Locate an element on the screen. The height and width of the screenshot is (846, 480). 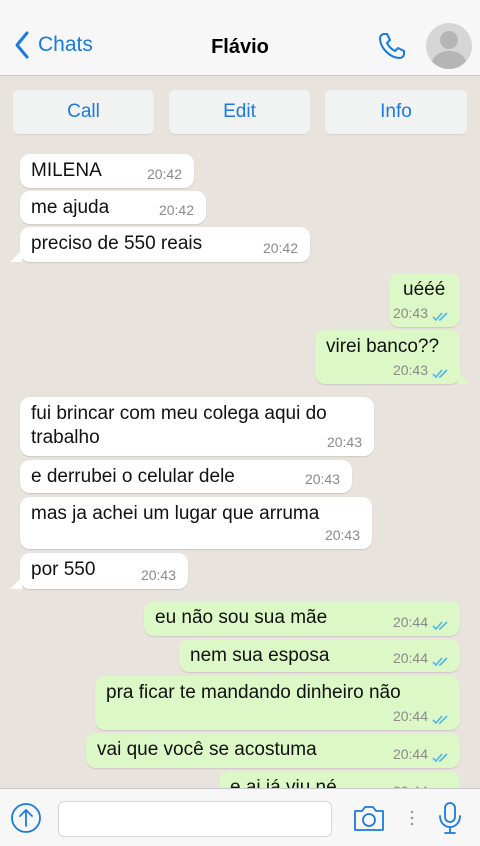
attach-button is located at coordinates (26, 818).